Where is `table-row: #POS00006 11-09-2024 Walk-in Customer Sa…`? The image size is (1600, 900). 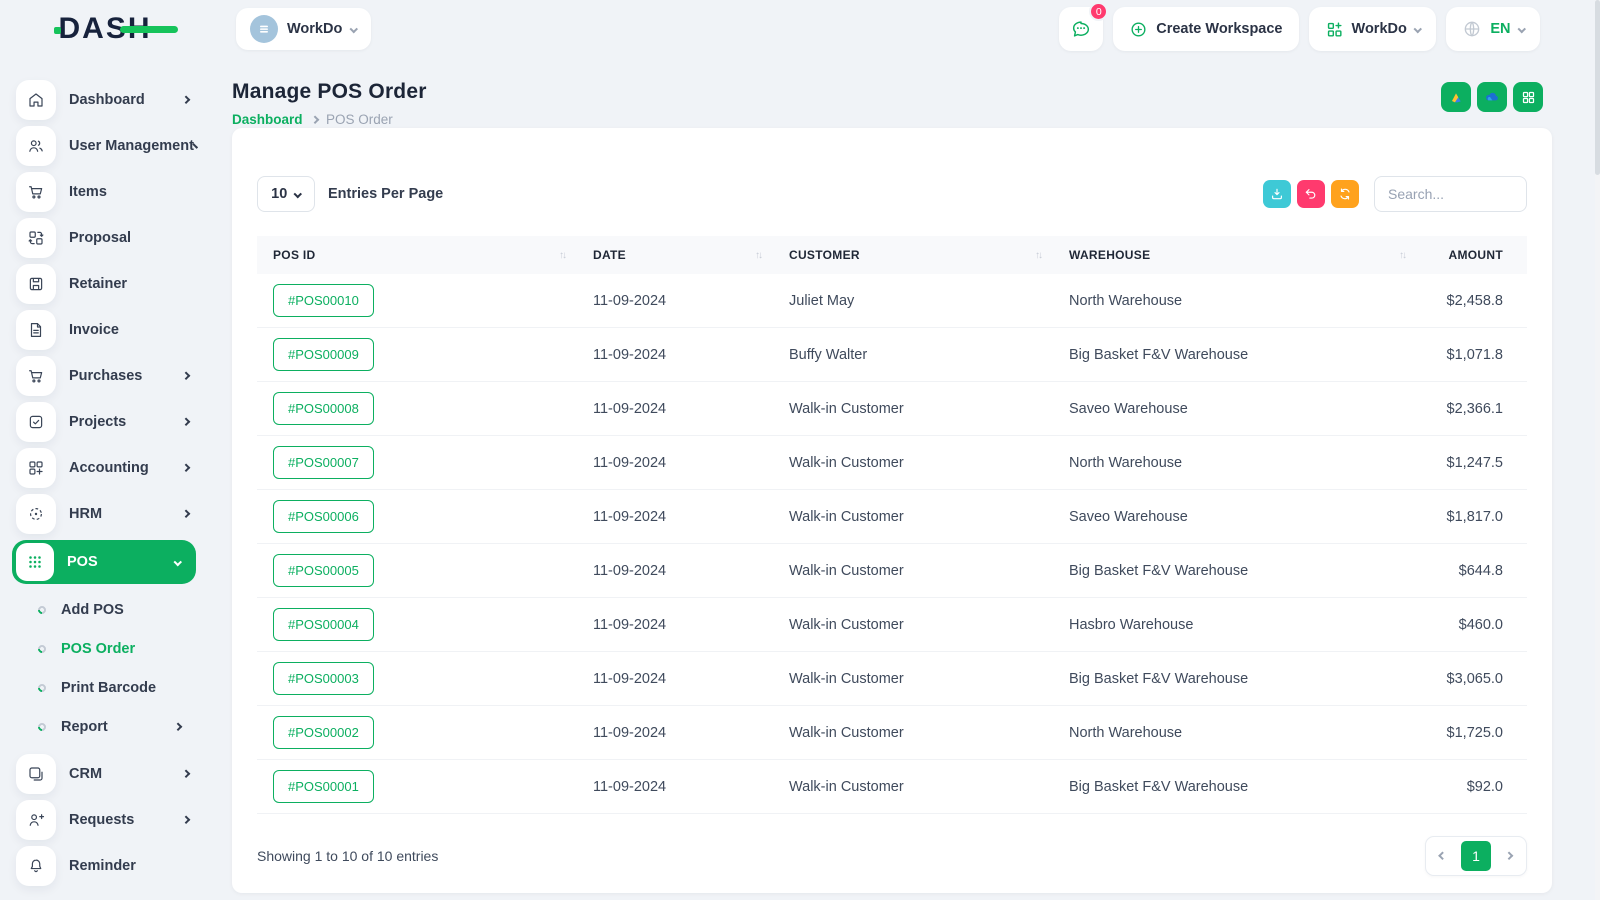
table-row: #POS00006 11-09-2024 Walk-in Customer Sa… is located at coordinates (892, 517).